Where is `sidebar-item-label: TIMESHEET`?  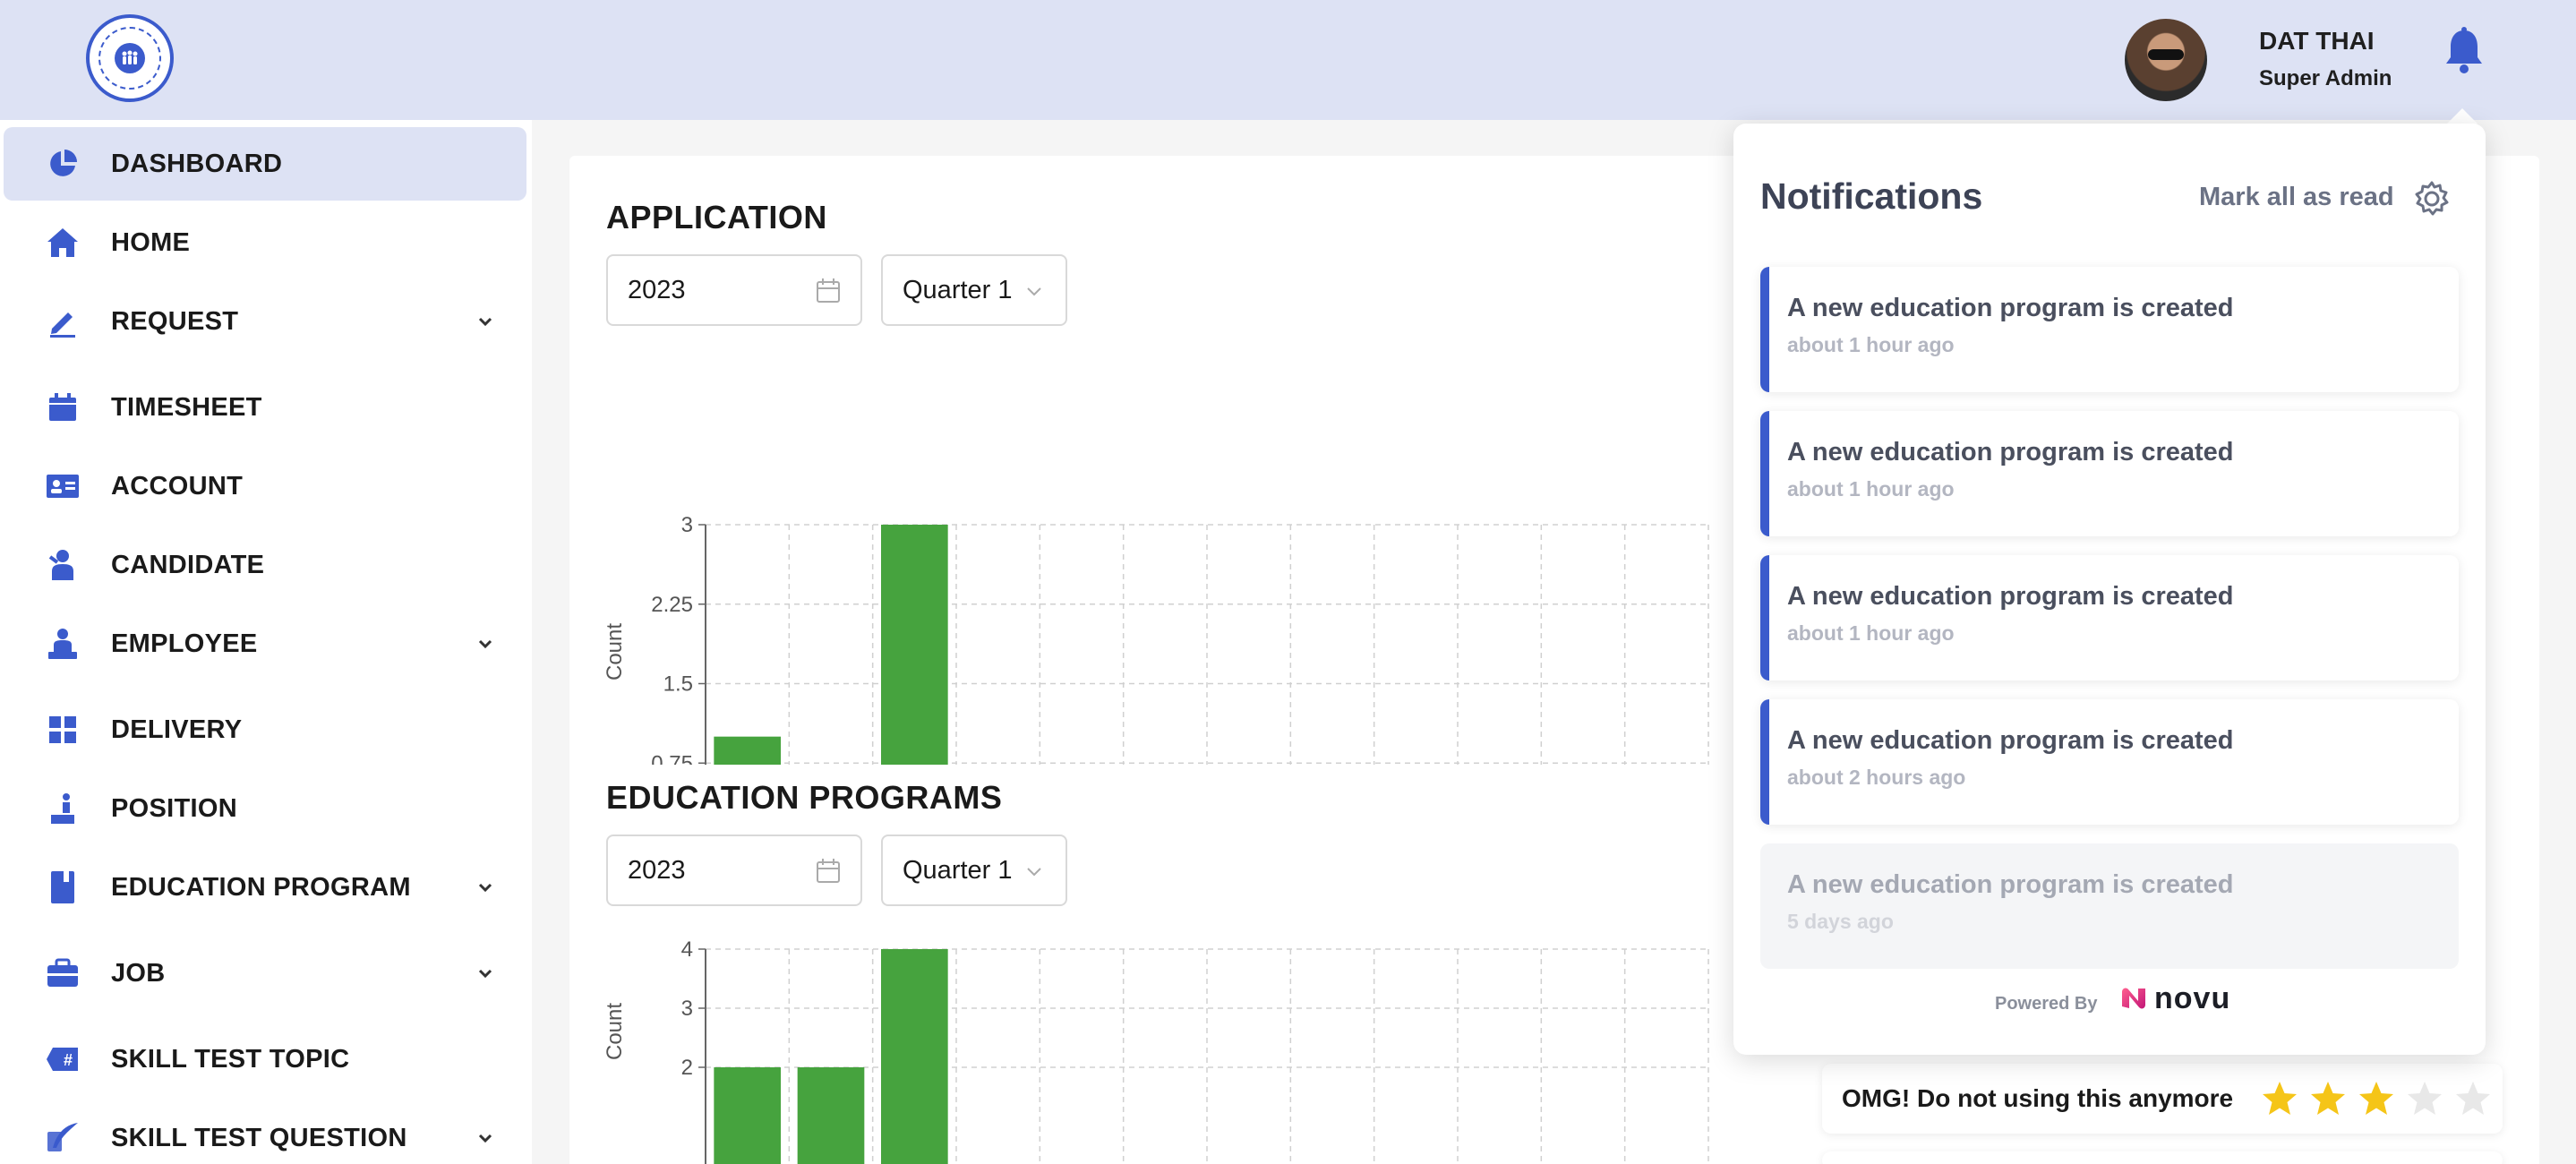
sidebar-item-label: TIMESHEET is located at coordinates (187, 407).